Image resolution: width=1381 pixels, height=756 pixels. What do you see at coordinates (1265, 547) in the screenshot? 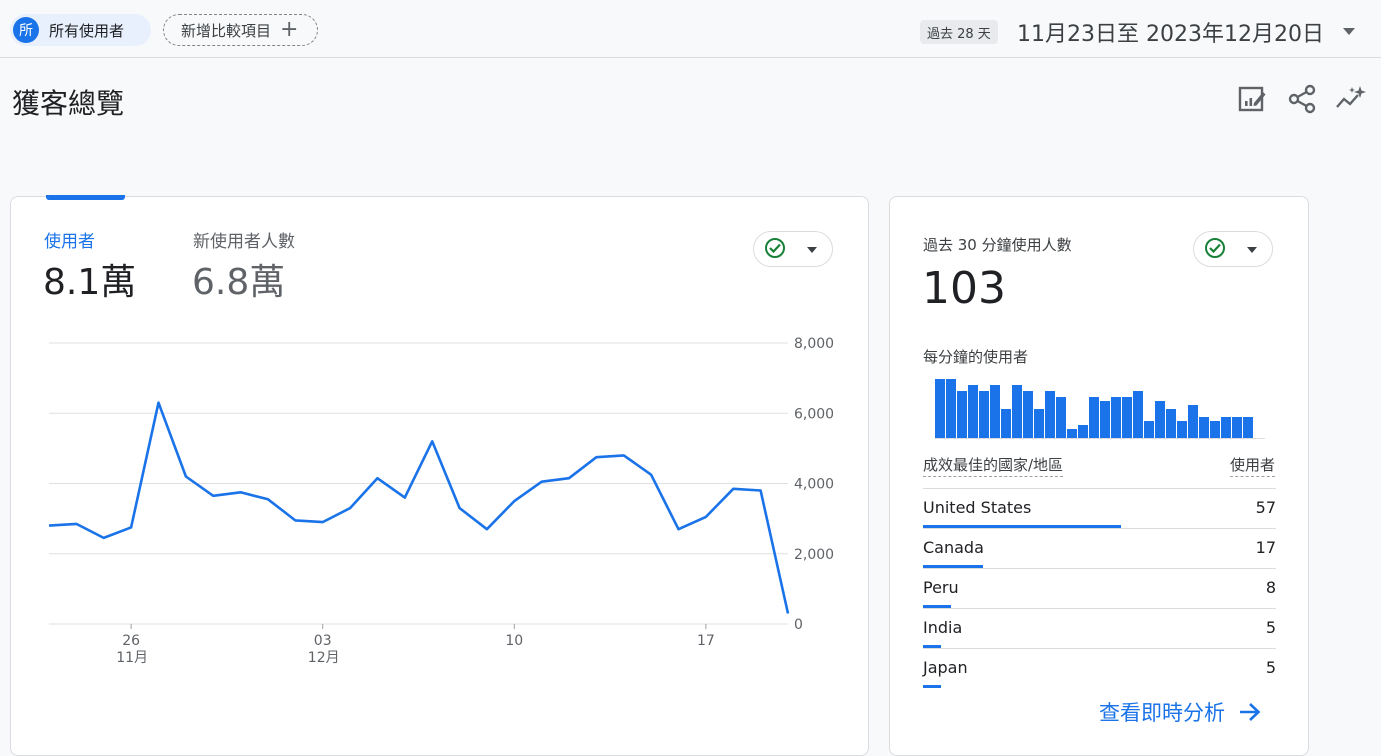
I see `country-users-value: 17` at bounding box center [1265, 547].